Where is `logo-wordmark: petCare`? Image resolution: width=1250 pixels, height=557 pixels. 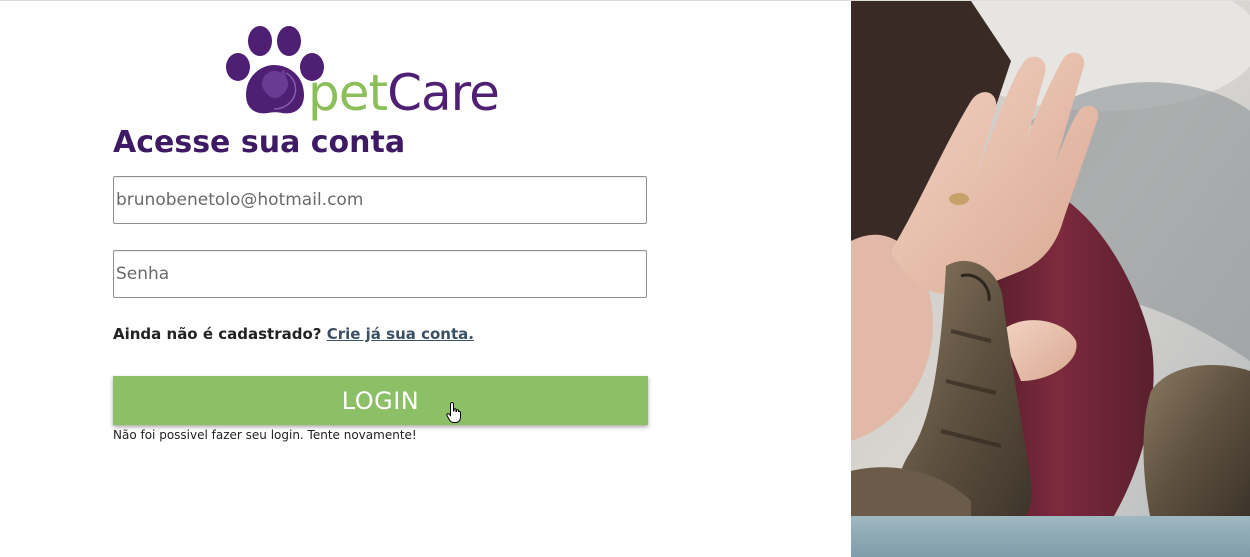 logo-wordmark: petCare is located at coordinates (404, 93).